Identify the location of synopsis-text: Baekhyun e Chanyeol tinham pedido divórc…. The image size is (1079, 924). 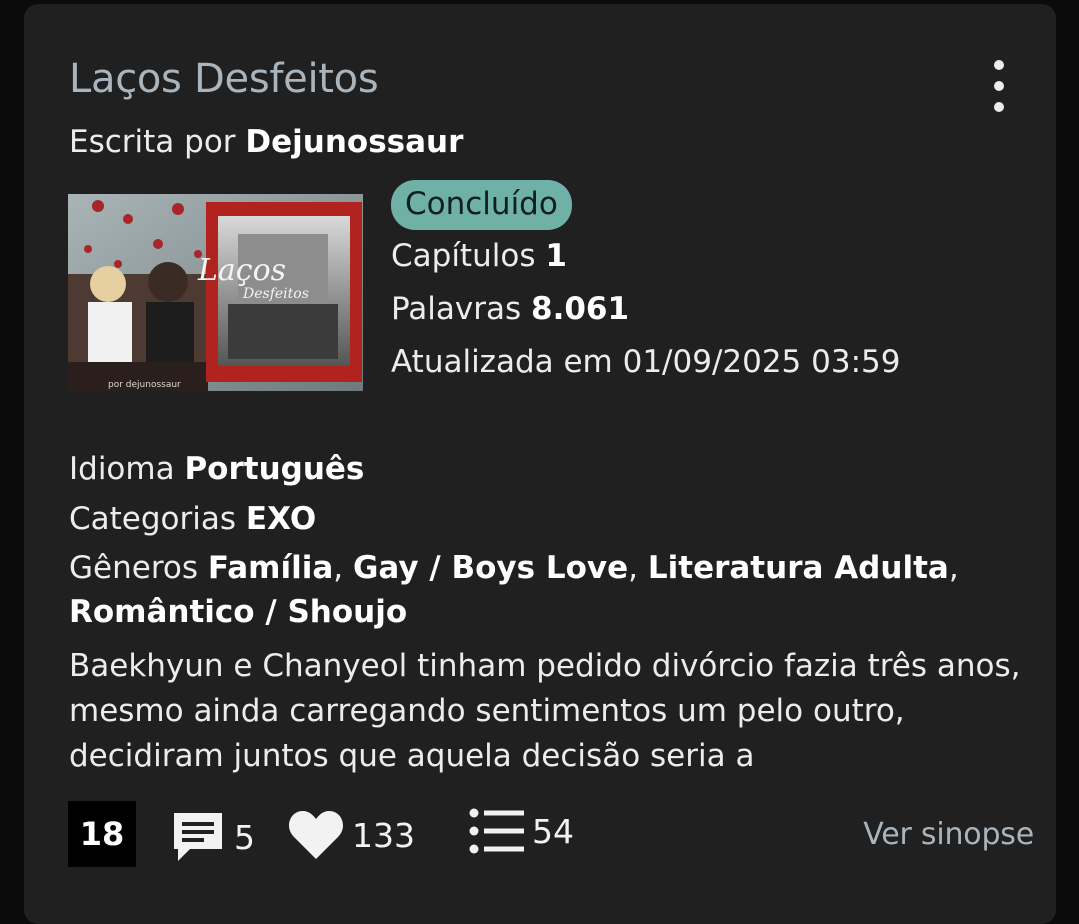
(545, 711).